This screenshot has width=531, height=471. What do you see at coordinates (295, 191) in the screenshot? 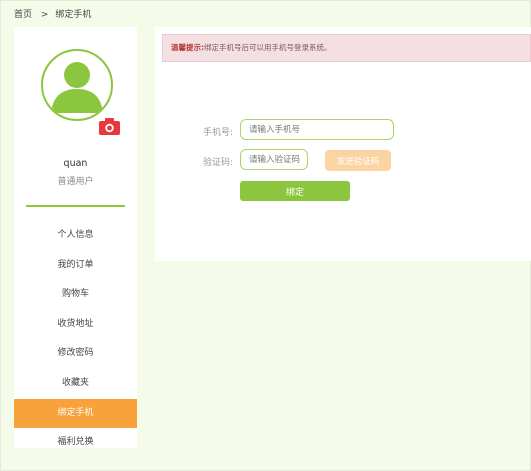
I see `bind-button: 绑定` at bounding box center [295, 191].